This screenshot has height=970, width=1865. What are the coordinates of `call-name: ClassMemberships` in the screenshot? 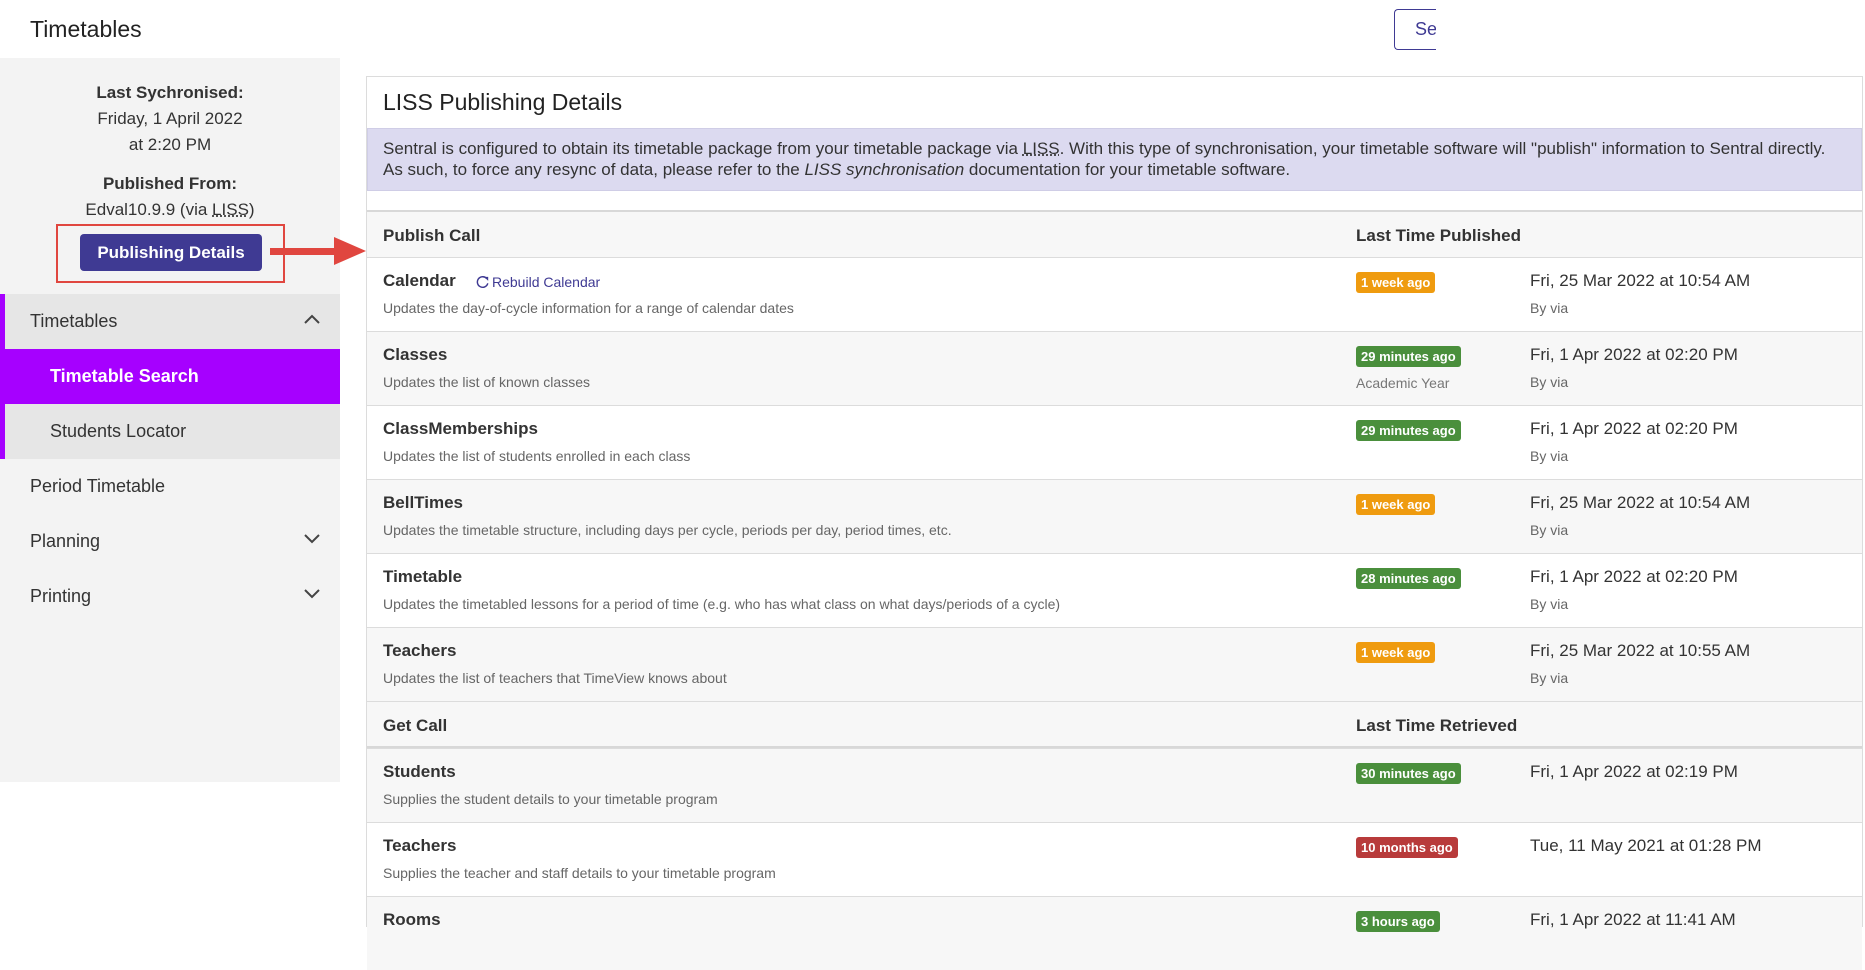 It's located at (460, 428).